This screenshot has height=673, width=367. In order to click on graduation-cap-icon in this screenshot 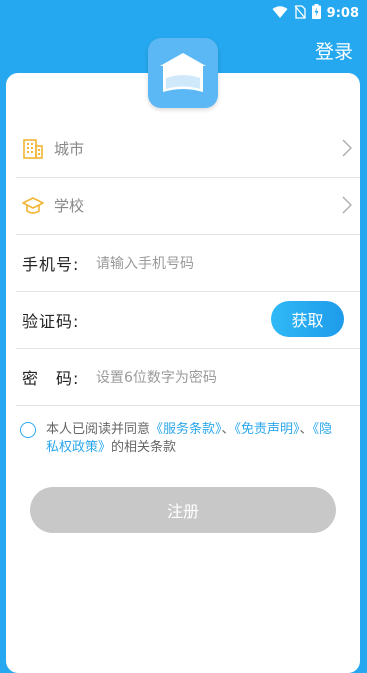, I will do `click(33, 206)`.